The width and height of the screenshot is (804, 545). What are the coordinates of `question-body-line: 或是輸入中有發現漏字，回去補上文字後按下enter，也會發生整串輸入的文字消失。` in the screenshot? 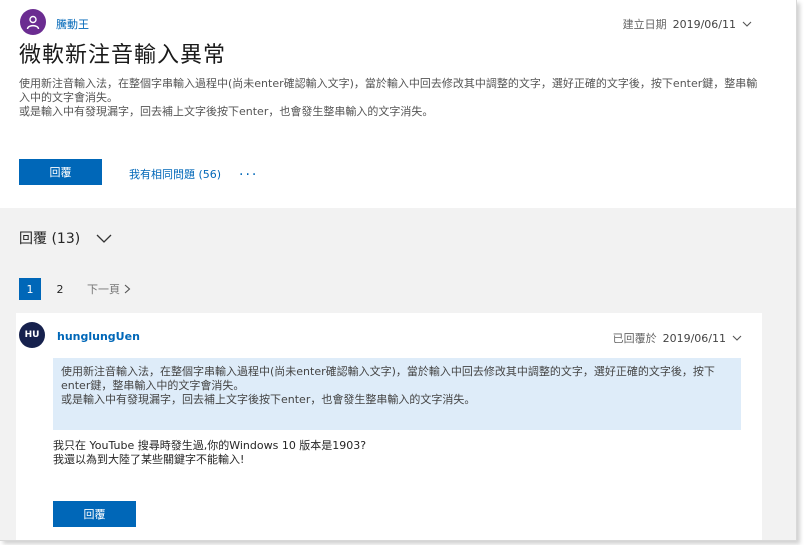 It's located at (226, 111).